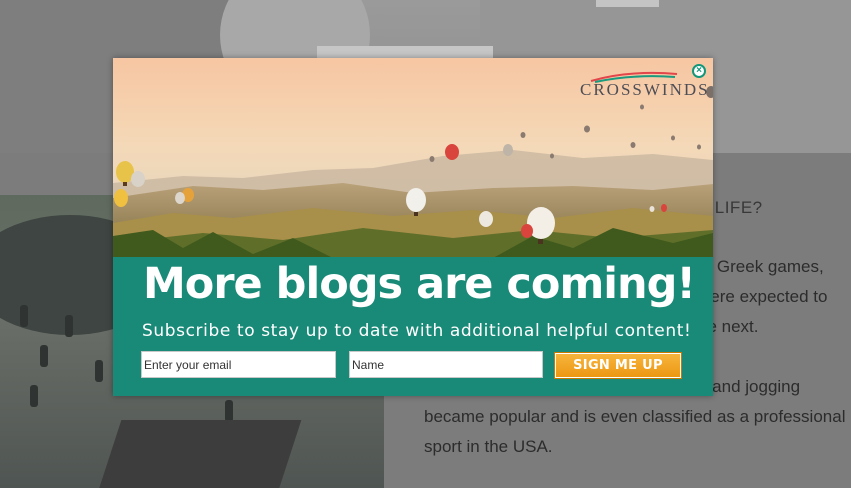  Describe the element at coordinates (728, 326) in the screenshot. I see `paragraph-line: ne next.` at that location.